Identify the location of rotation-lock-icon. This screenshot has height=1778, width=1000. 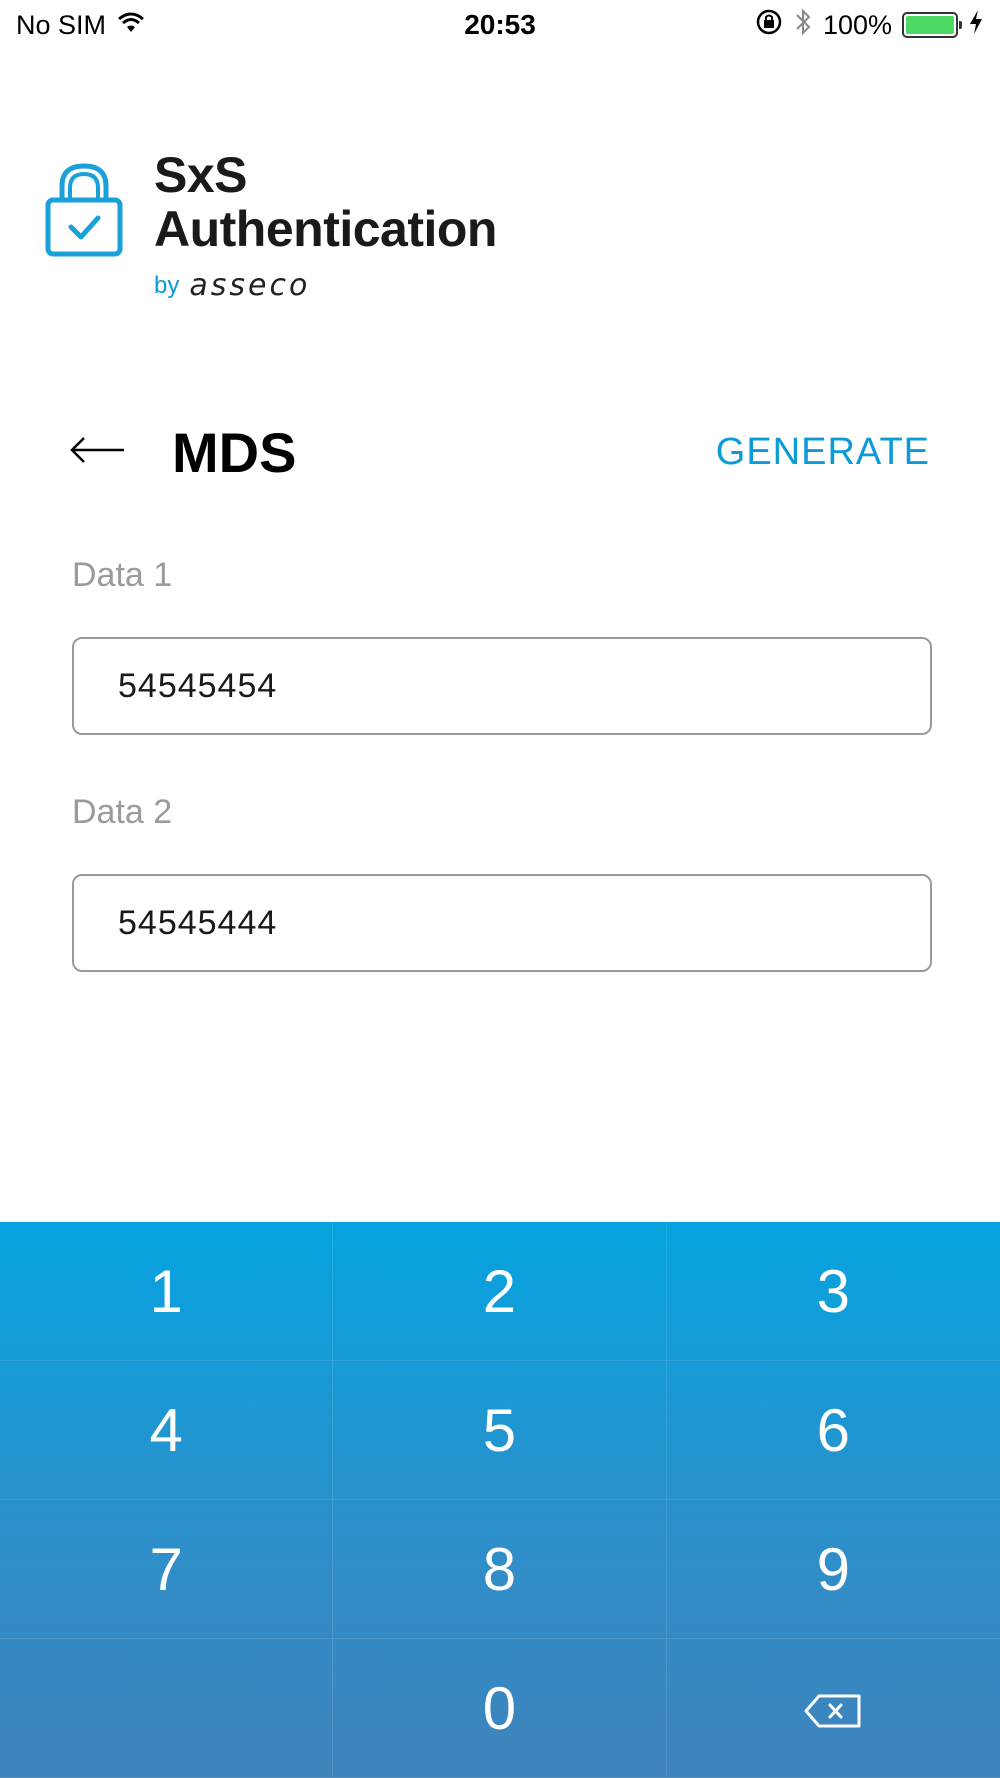
(769, 25).